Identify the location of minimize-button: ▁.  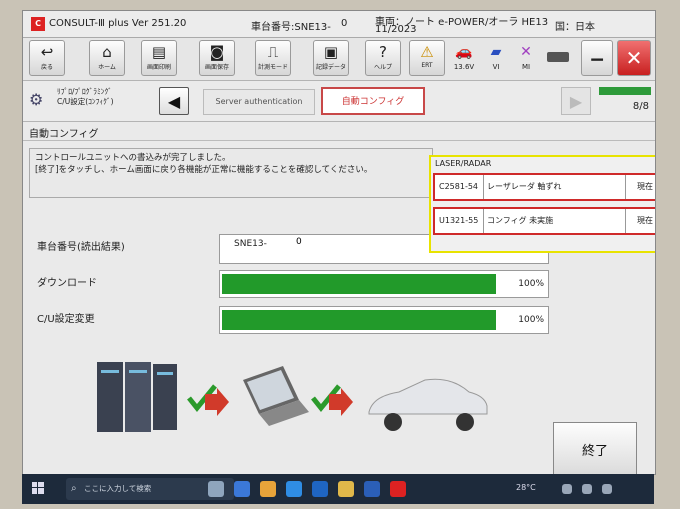
(597, 58).